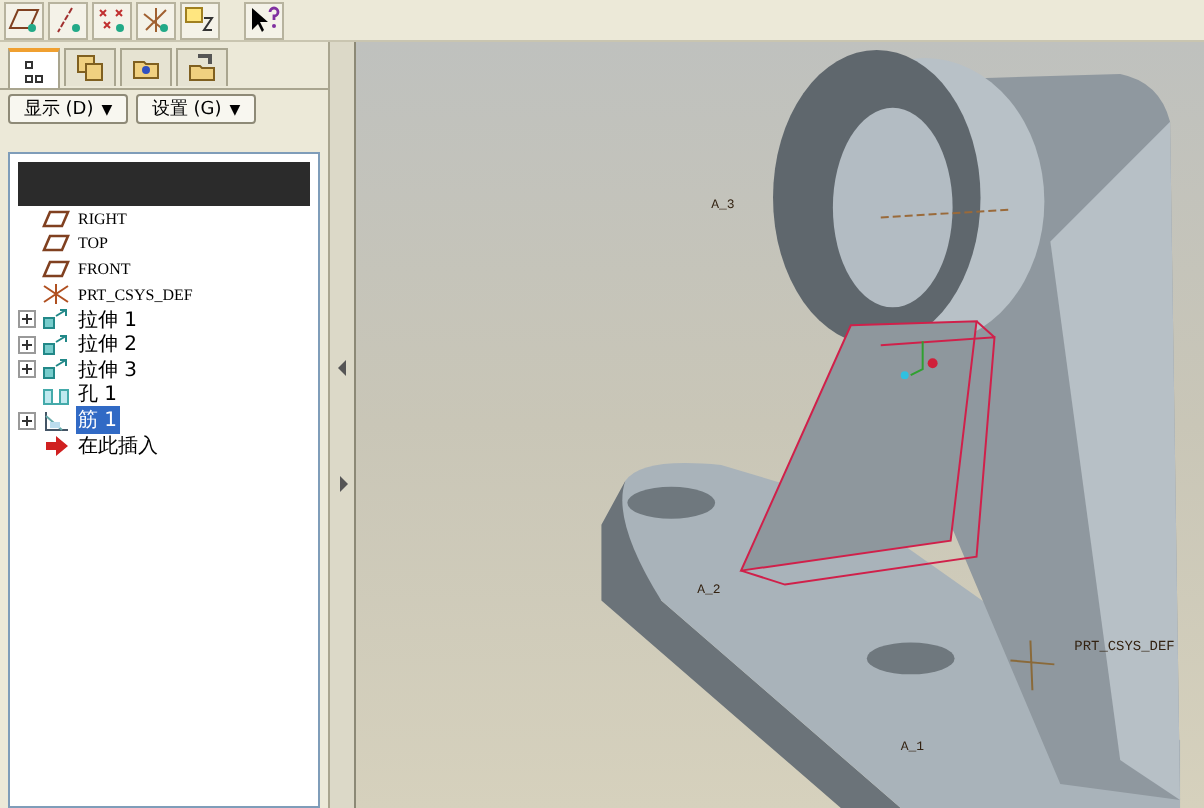 The width and height of the screenshot is (1204, 808). I want to click on tree-item: 在此插入, so click(118, 445).